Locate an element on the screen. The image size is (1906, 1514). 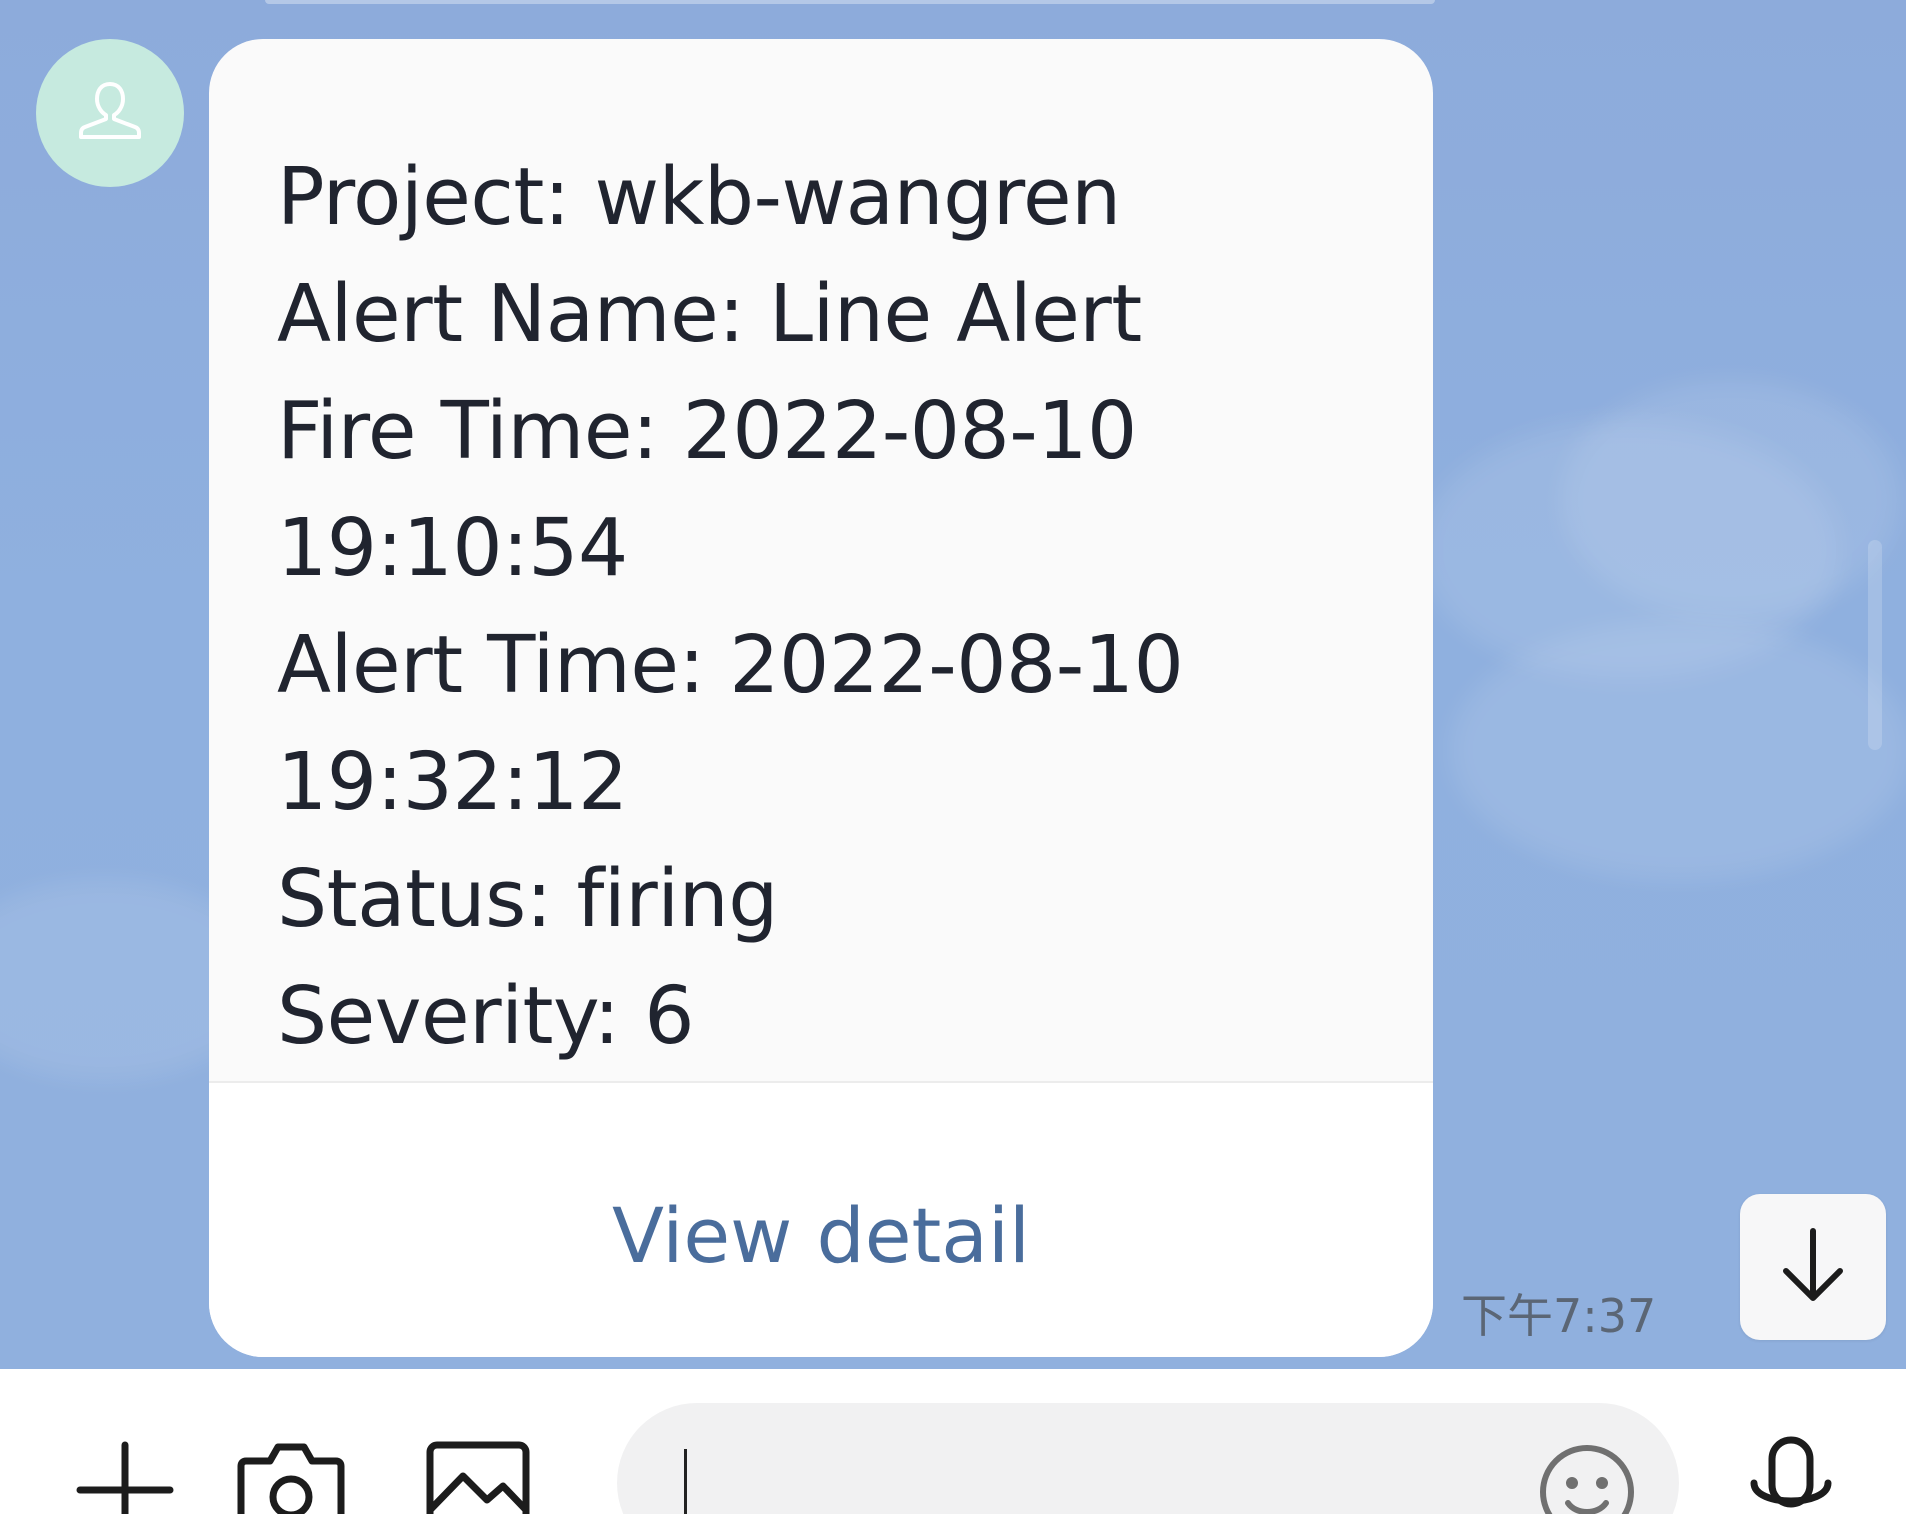
message-input is located at coordinates (1148, 1458).